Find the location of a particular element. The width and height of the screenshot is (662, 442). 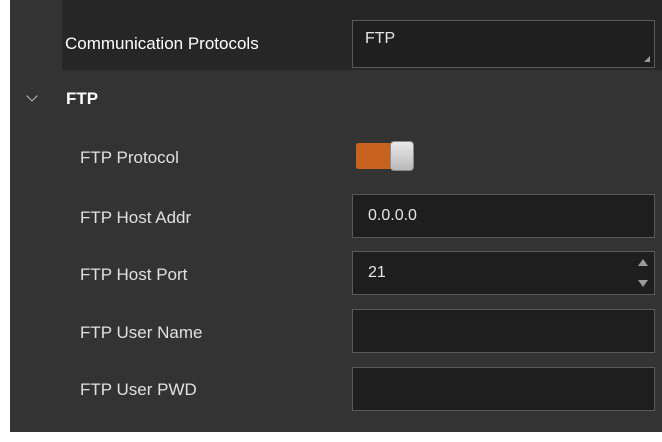

ftp-protocol-toggle is located at coordinates (385, 156).